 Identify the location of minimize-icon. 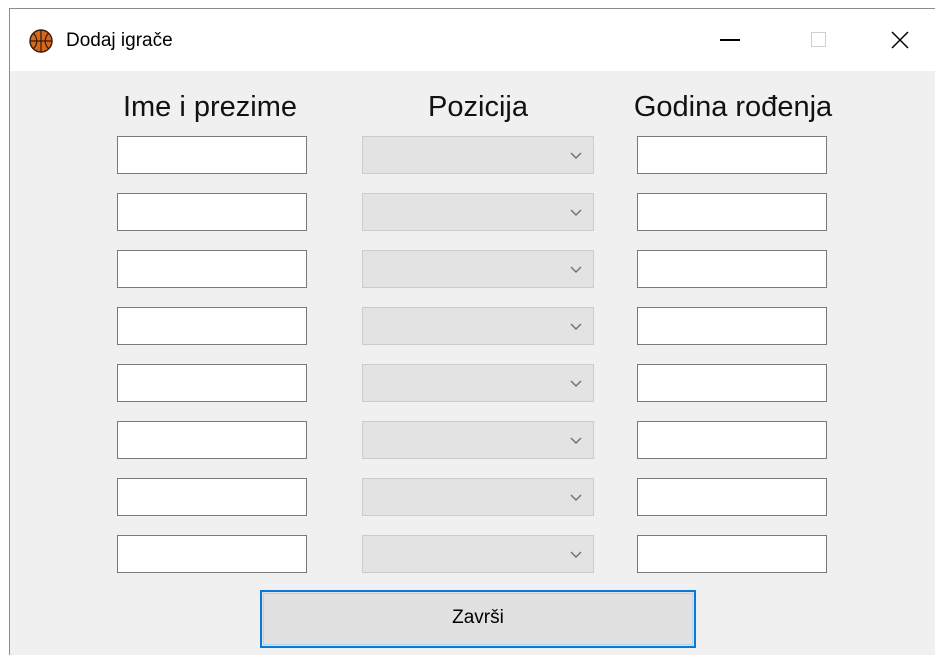
(730, 40).